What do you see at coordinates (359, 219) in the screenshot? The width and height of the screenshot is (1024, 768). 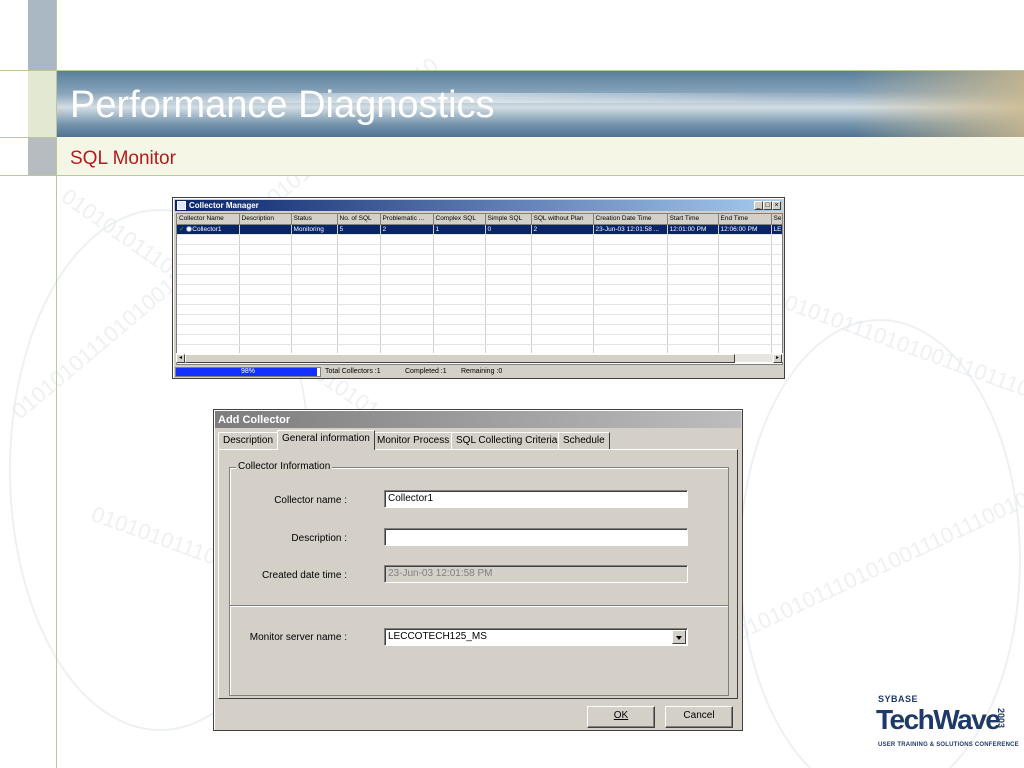 I see `column-header: No. of SQL` at bounding box center [359, 219].